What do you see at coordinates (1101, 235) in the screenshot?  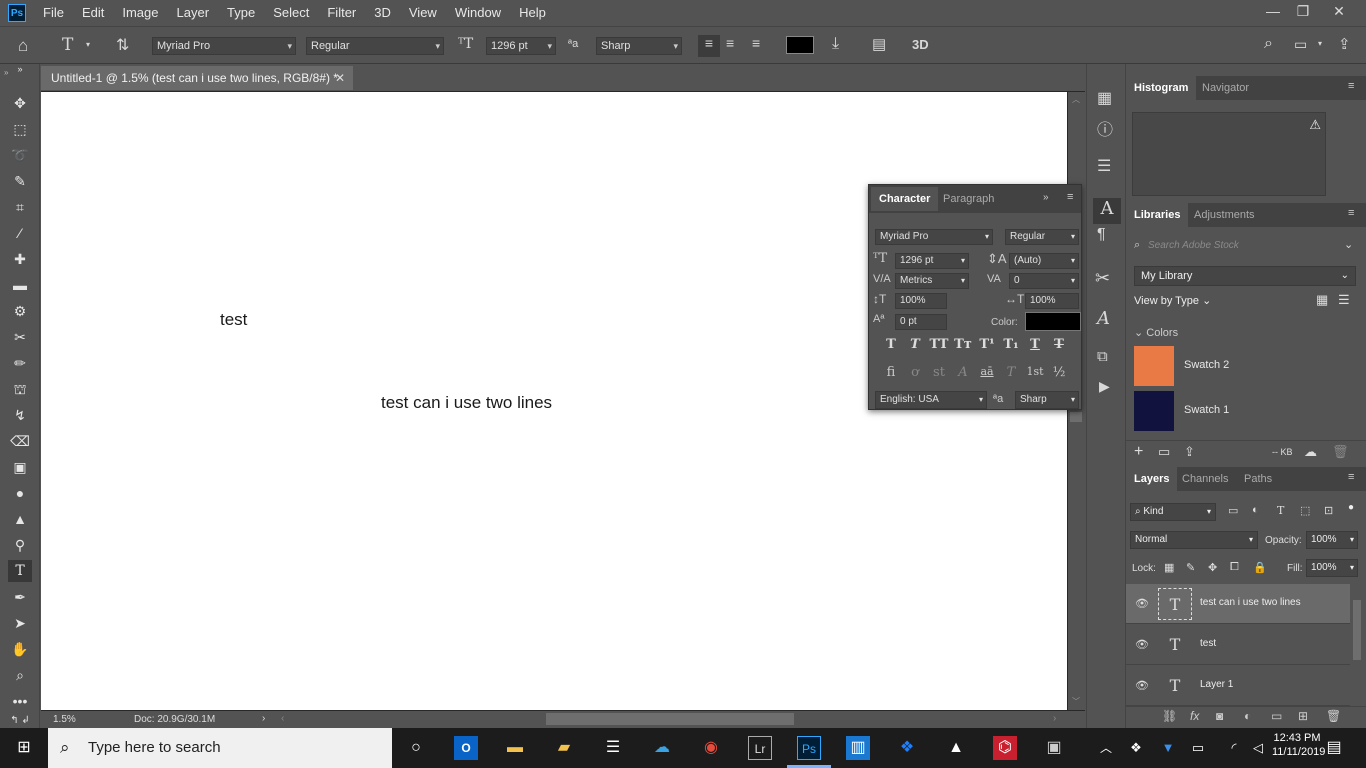 I see `paragraph-panel-icon: ¶` at bounding box center [1101, 235].